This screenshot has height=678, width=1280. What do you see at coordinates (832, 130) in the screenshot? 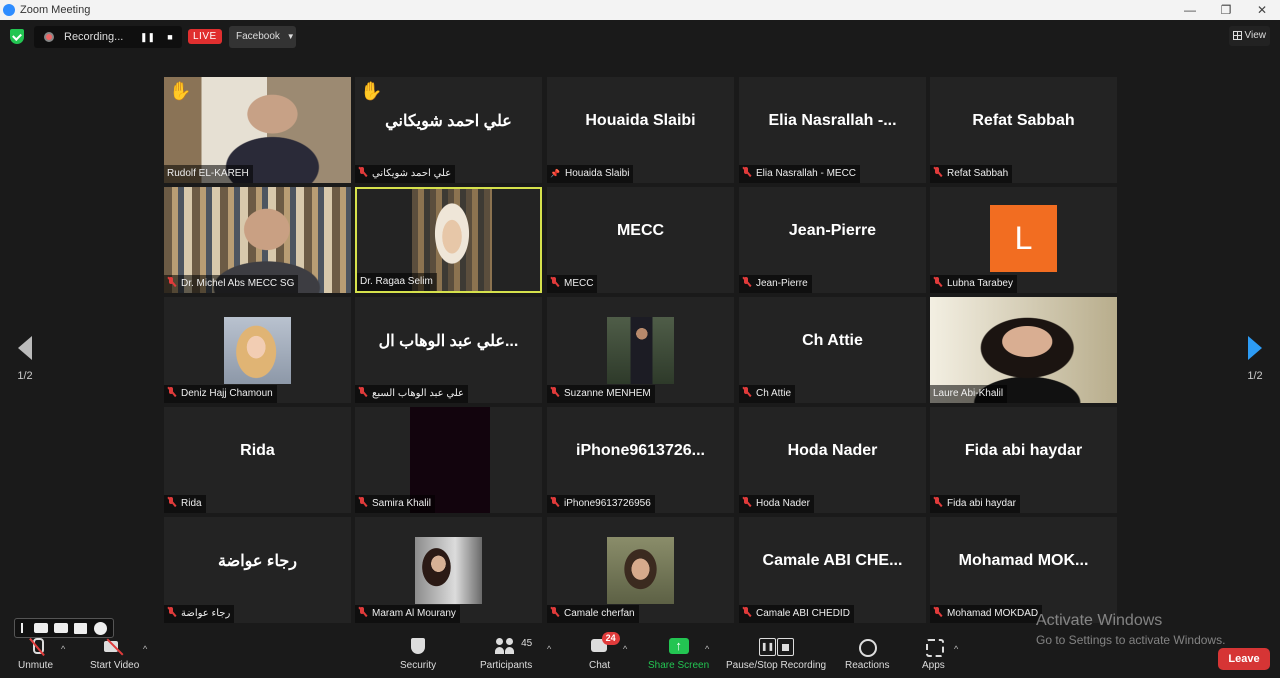
I see `participant-tile: Elia Nasrallah -... Elia Nasrallah - MECC` at bounding box center [832, 130].